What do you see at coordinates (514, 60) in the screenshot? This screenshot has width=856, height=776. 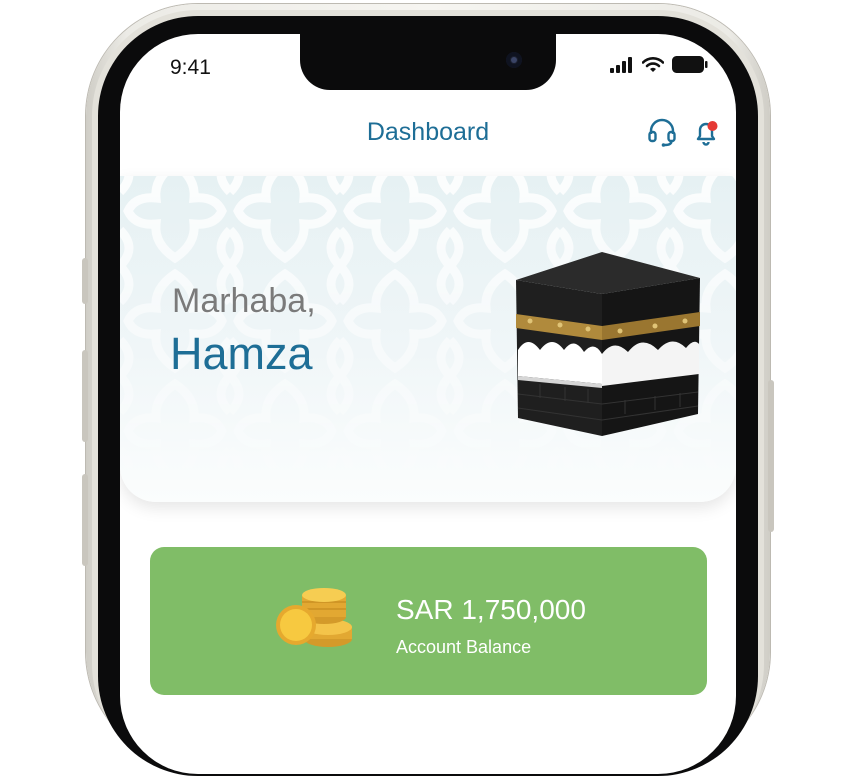 I see `front-camera` at bounding box center [514, 60].